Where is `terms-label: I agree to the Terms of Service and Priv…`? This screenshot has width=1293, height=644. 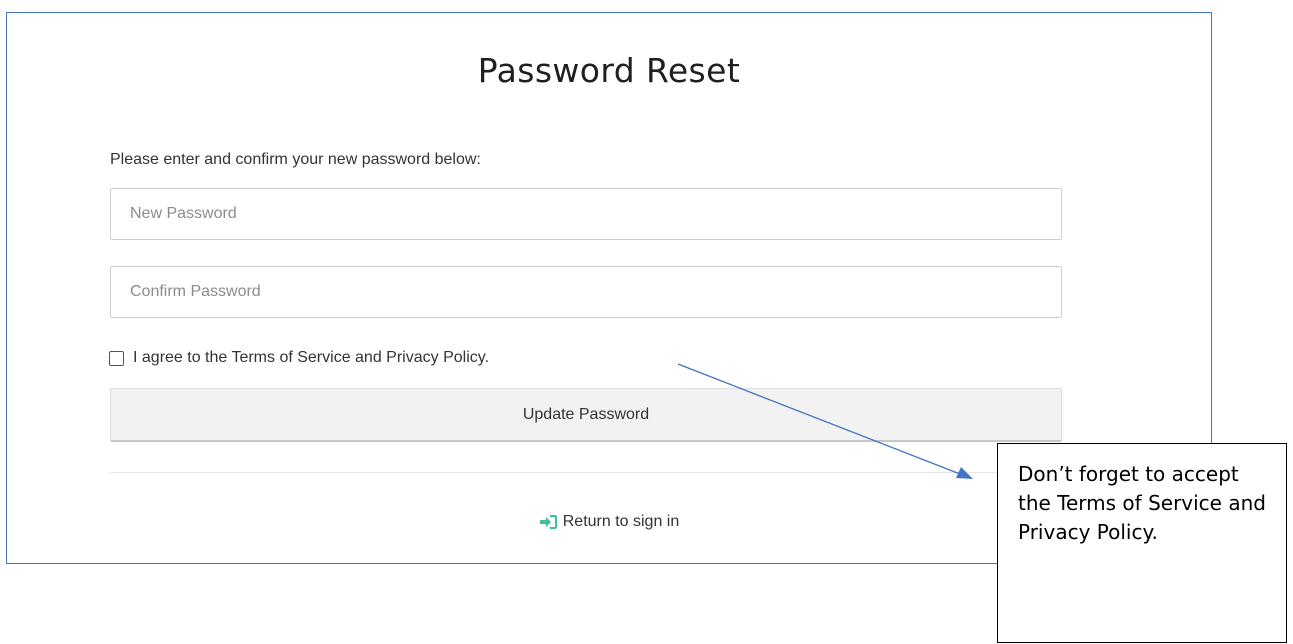 terms-label: I agree to the Terms of Service and Priv… is located at coordinates (311, 358).